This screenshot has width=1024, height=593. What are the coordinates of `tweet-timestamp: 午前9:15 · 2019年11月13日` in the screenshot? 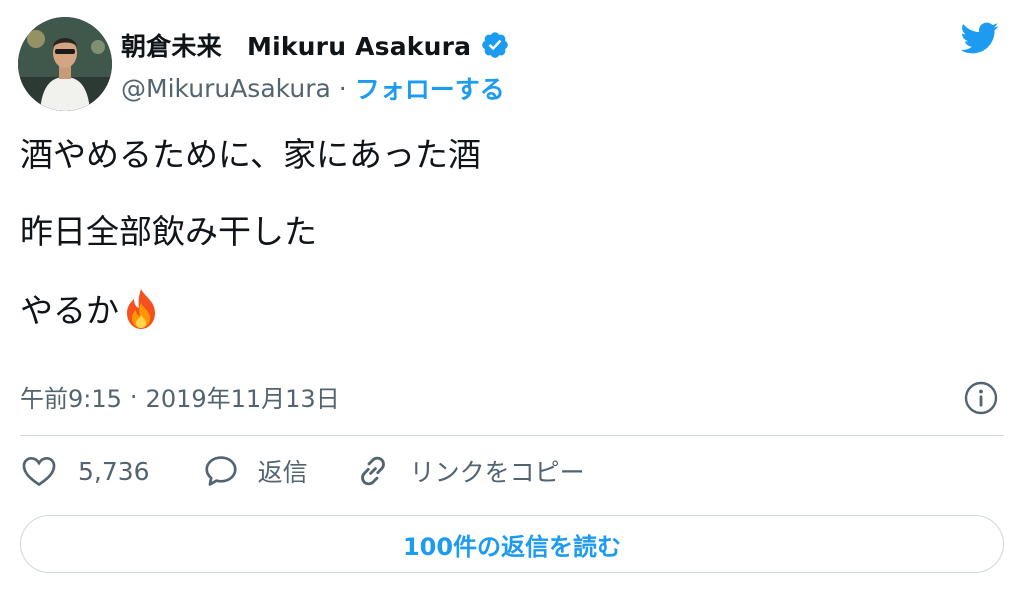 It's located at (180, 396).